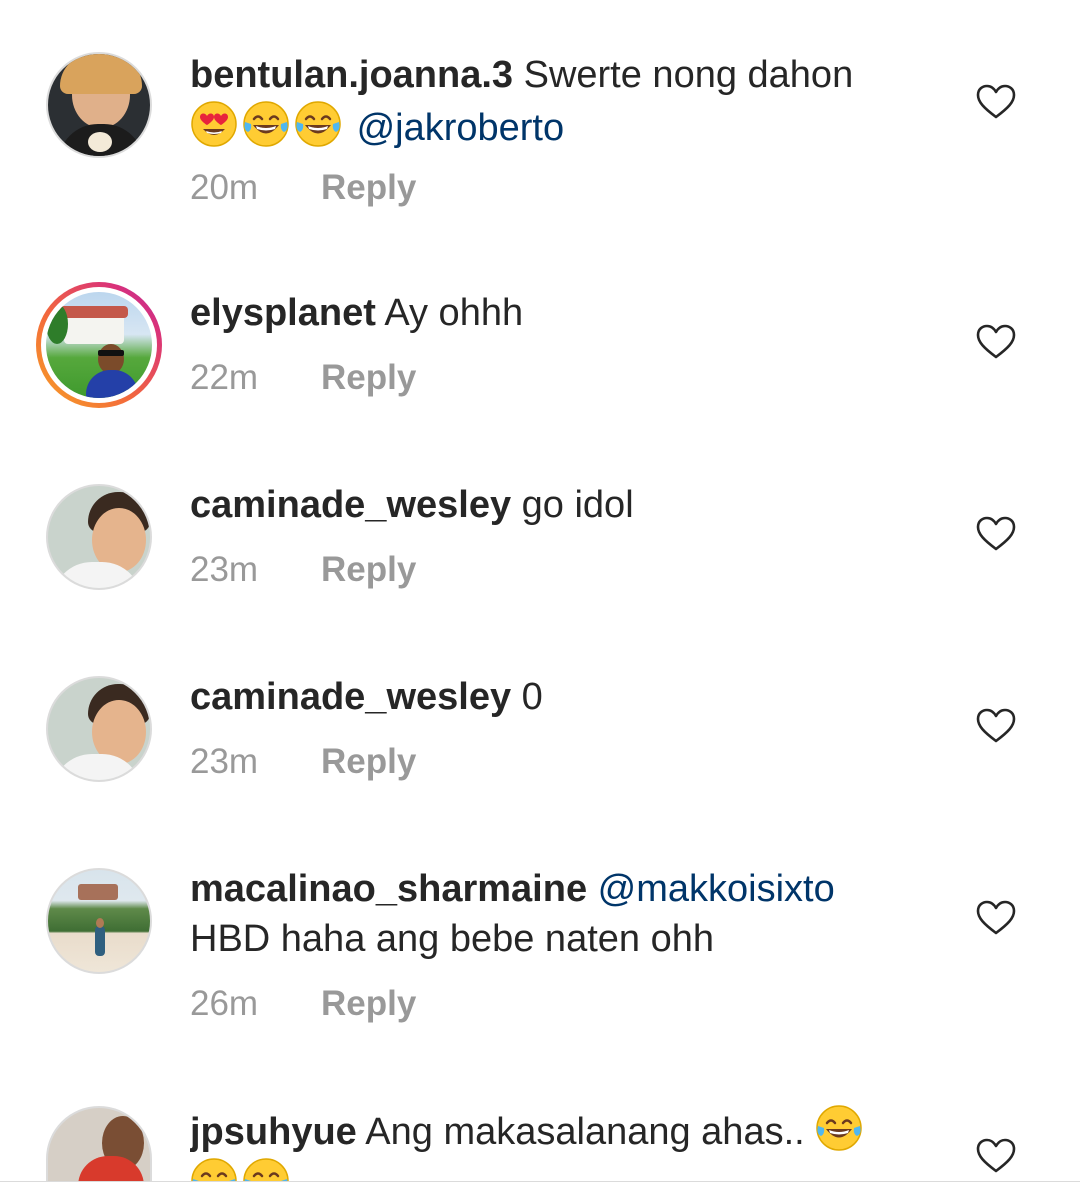  What do you see at coordinates (224, 377) in the screenshot?
I see `comment-timestamp: 22m` at bounding box center [224, 377].